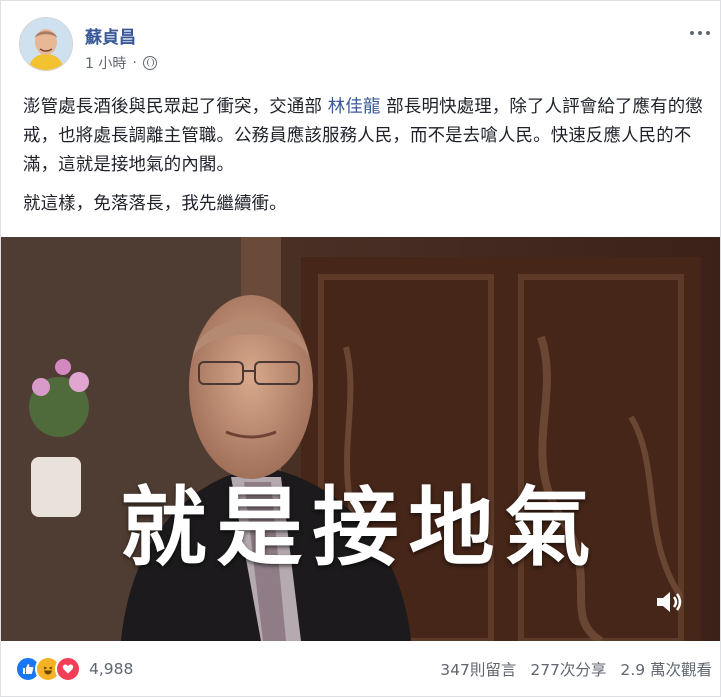 This screenshot has width=721, height=697. I want to click on reaction-count: 4,988, so click(111, 669).